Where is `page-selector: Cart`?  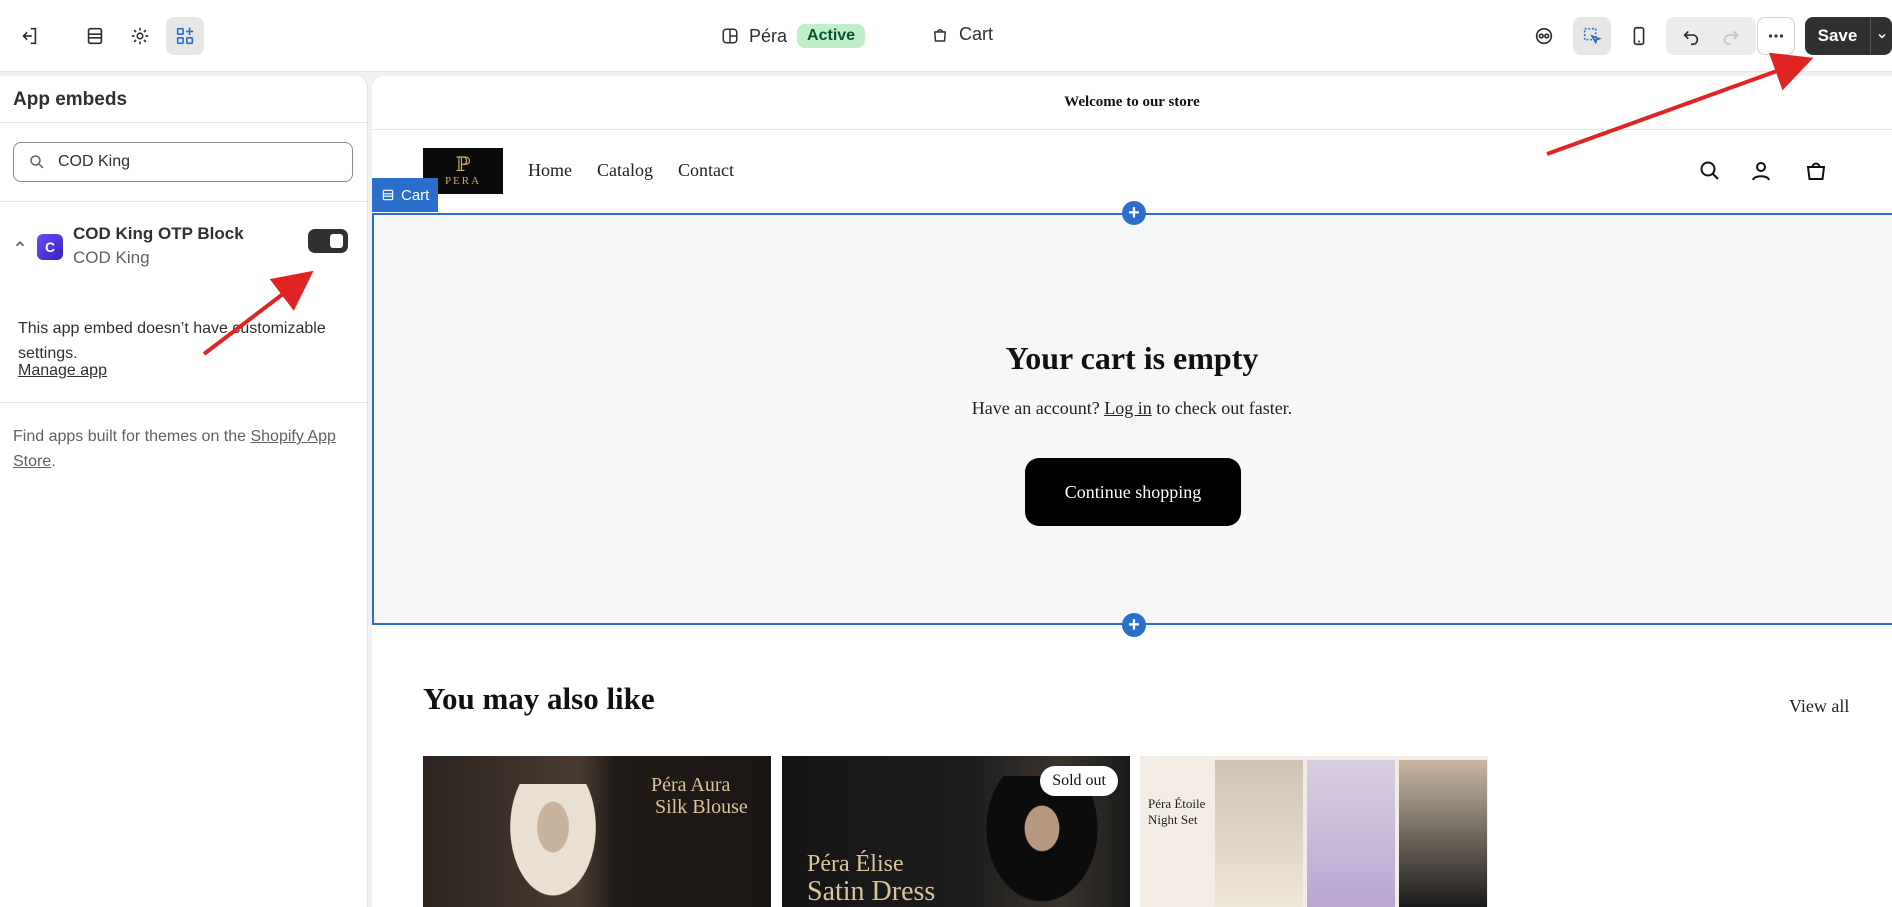 page-selector: Cart is located at coordinates (962, 34).